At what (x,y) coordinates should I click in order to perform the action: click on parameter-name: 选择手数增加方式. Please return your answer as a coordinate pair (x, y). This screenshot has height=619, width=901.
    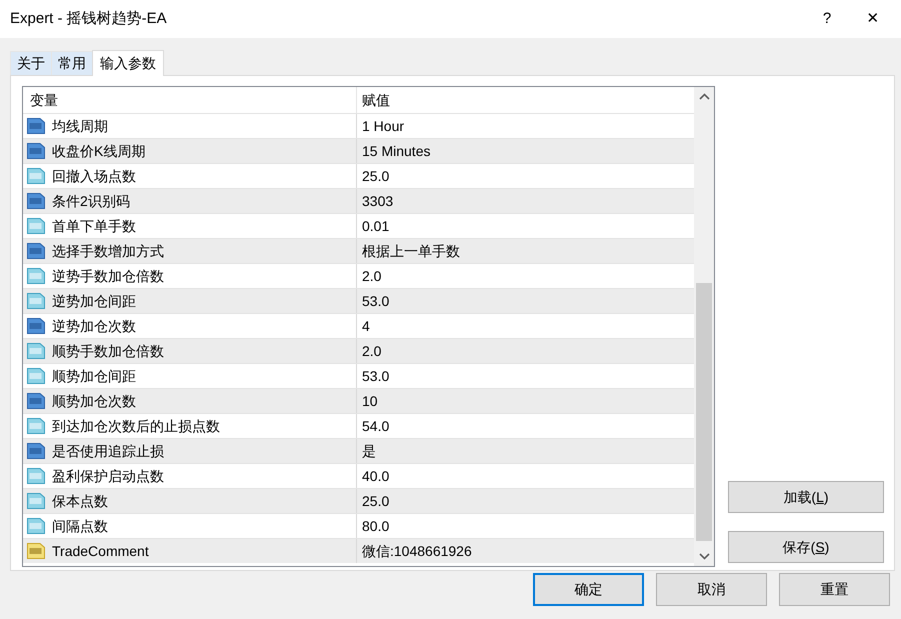
    Looking at the image, I should click on (108, 251).